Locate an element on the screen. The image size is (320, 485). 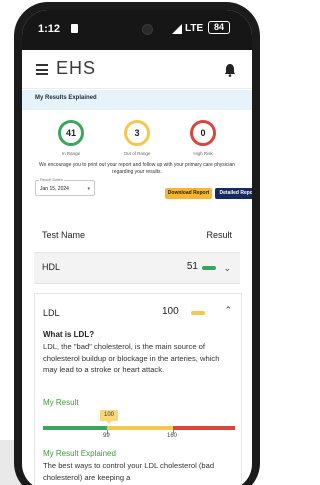
test-result-value: 100 is located at coordinates (170, 311).